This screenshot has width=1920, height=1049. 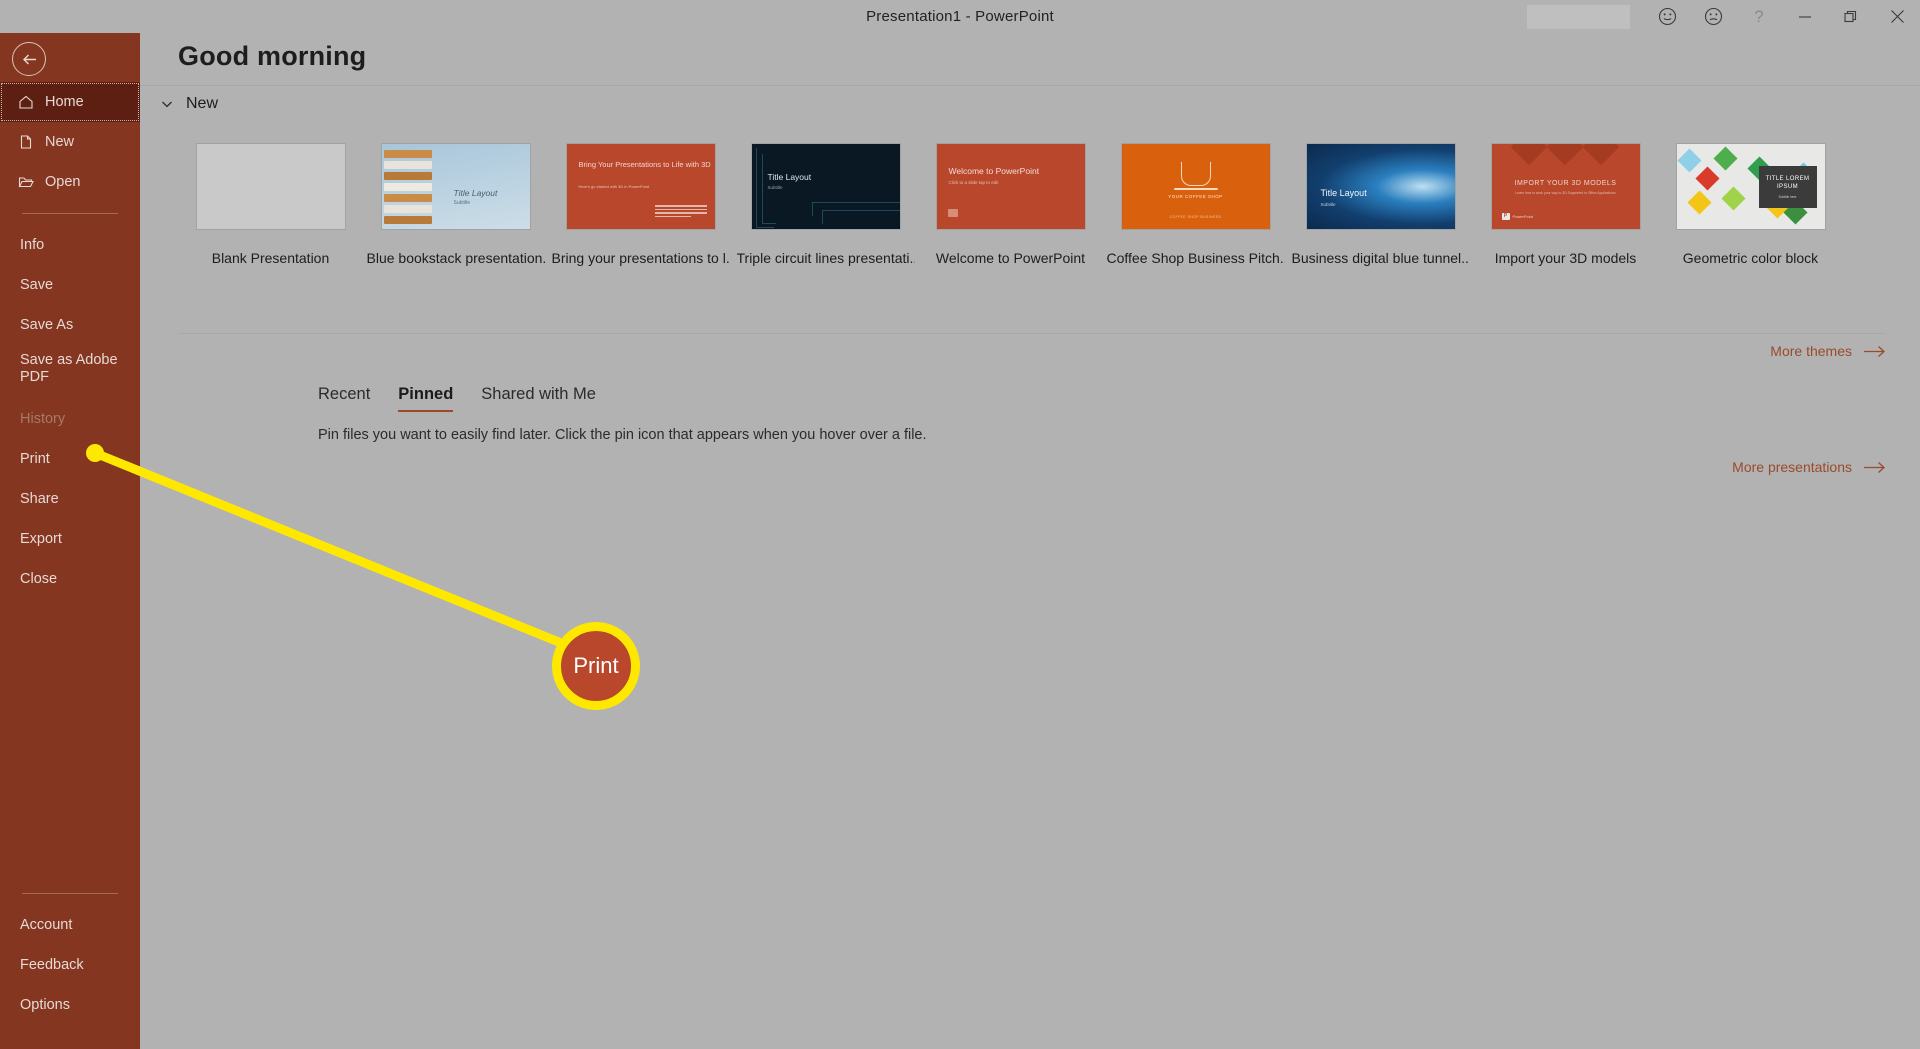 I want to click on sidebar-item-label: Save, so click(x=37, y=285).